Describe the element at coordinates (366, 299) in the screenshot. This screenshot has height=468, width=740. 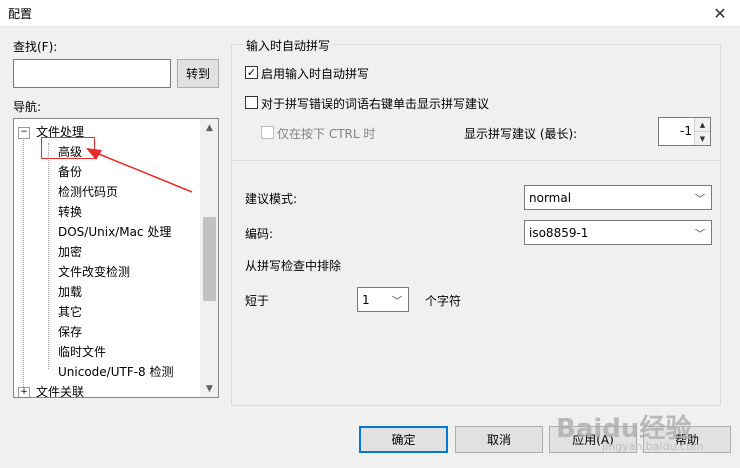
I see `shorter-value: 1` at that location.